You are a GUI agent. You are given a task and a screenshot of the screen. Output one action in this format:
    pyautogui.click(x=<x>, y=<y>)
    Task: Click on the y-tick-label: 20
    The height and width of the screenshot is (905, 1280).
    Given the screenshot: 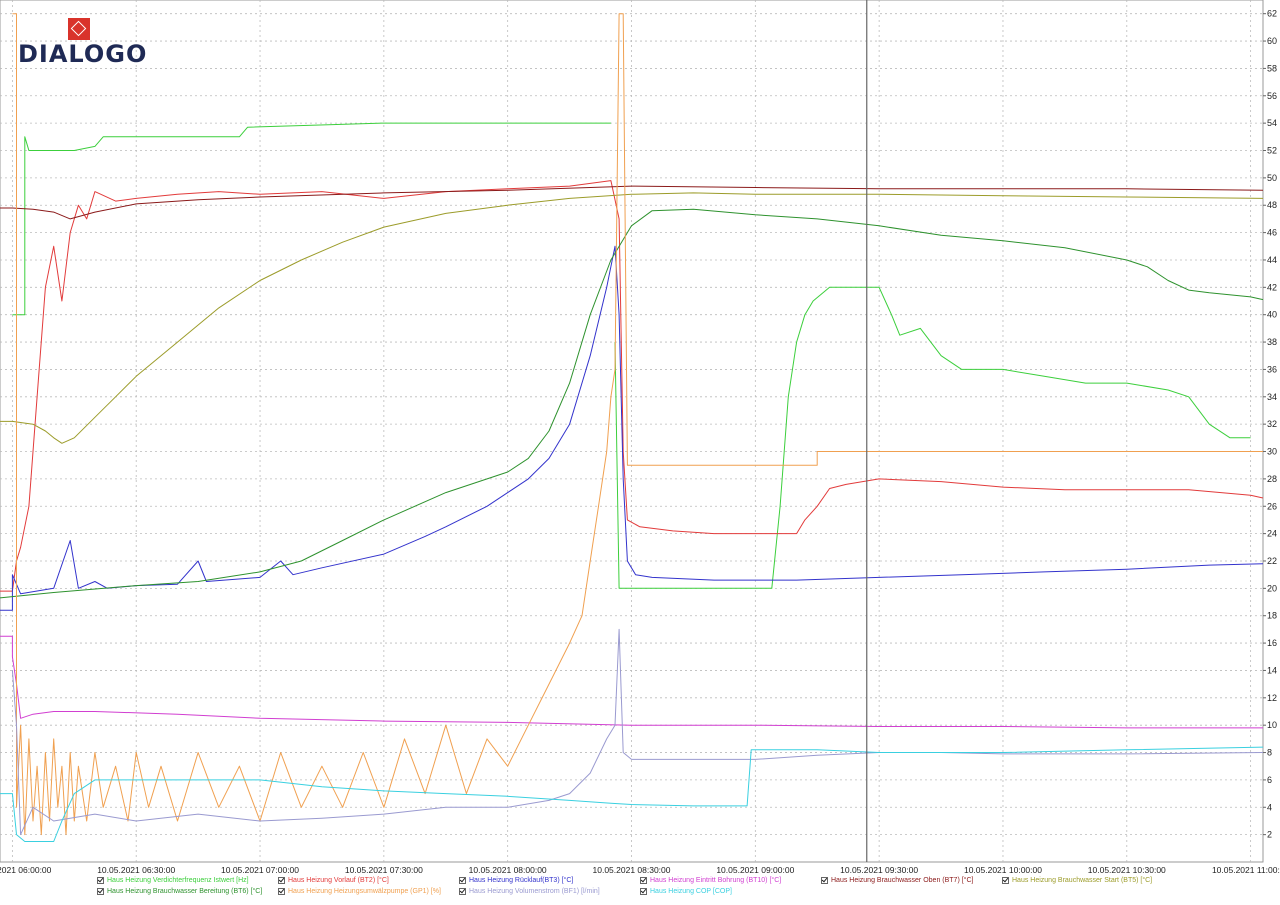 What is the action you would take?
    pyautogui.click(x=1272, y=588)
    